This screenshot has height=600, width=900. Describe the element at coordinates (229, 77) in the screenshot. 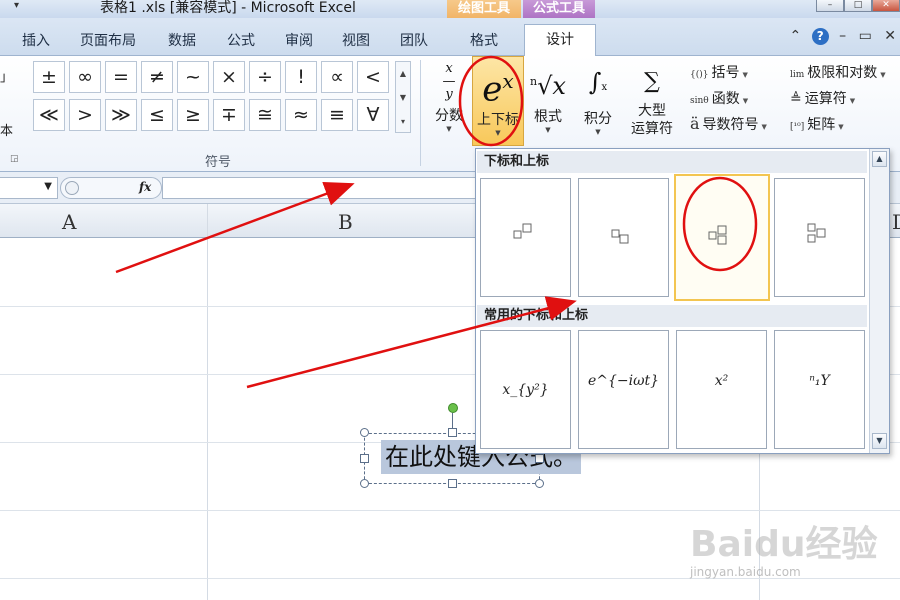

I see `symbol-button: ×` at that location.